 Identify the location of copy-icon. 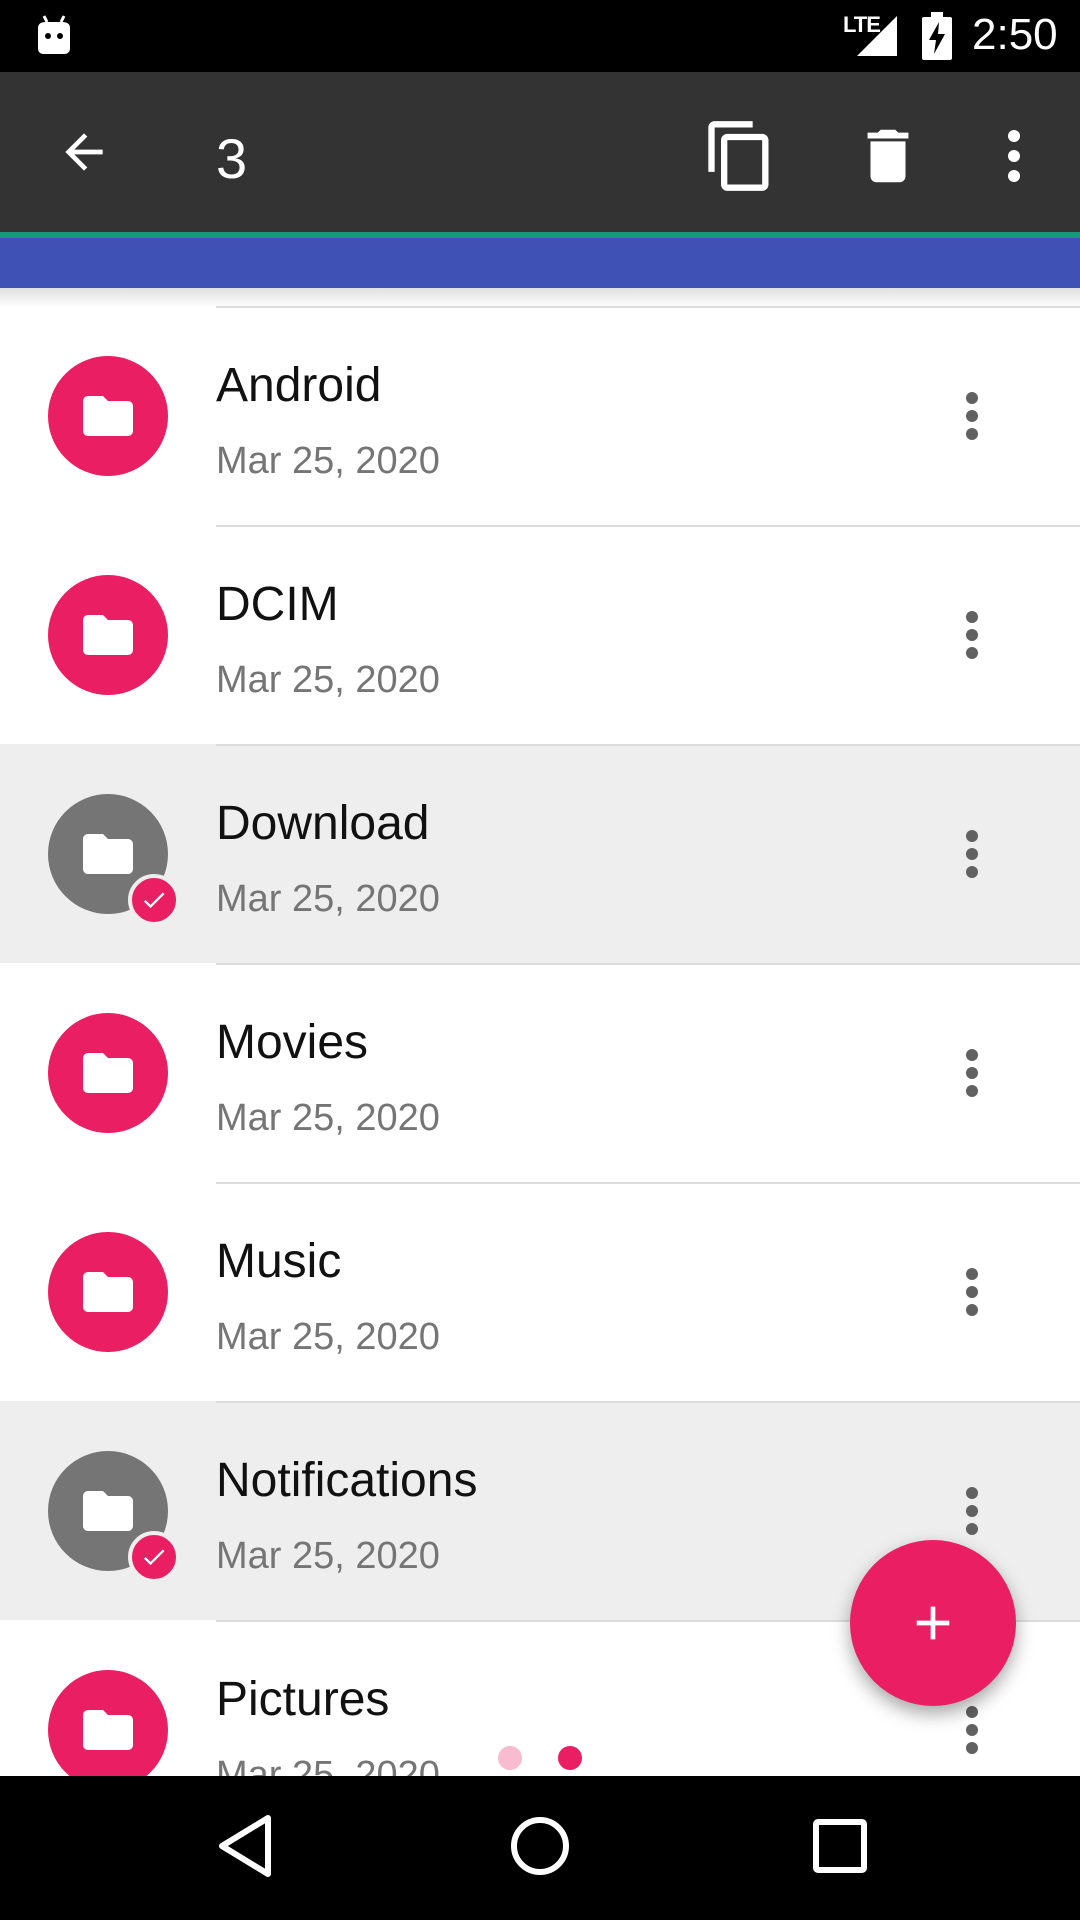
(738, 156).